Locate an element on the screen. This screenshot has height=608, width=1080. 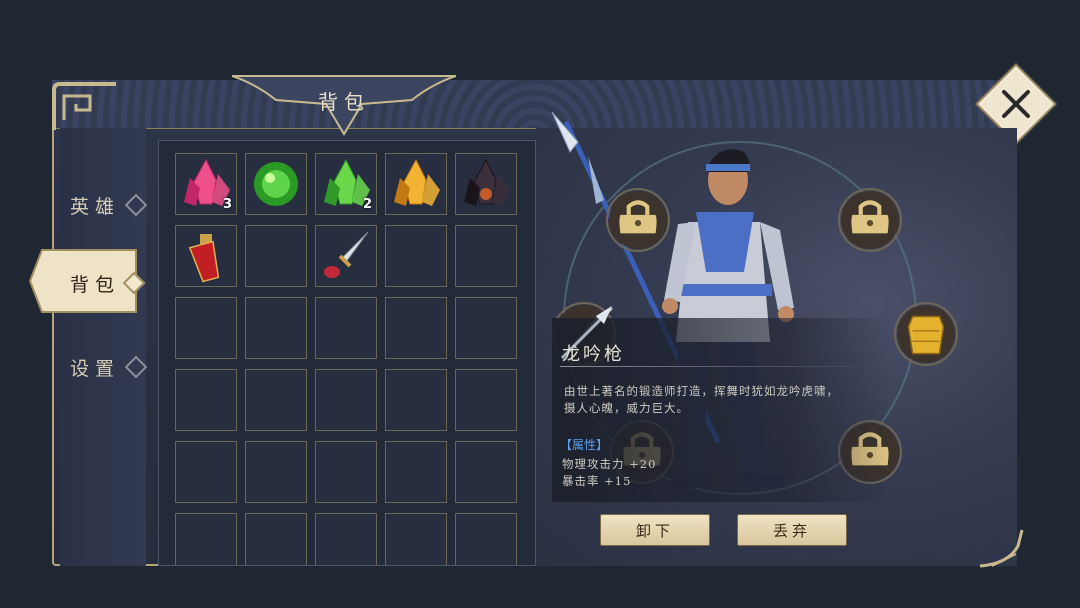
item-name-underline is located at coordinates (725, 366).